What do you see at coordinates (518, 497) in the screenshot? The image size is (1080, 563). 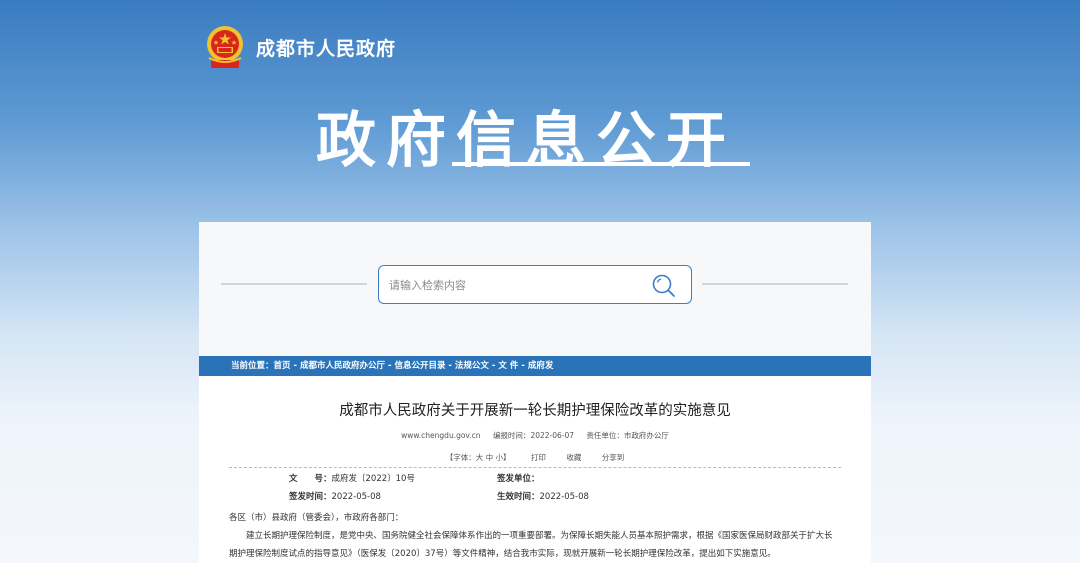 I see `effective-date-label: 生效时间：` at bounding box center [518, 497].